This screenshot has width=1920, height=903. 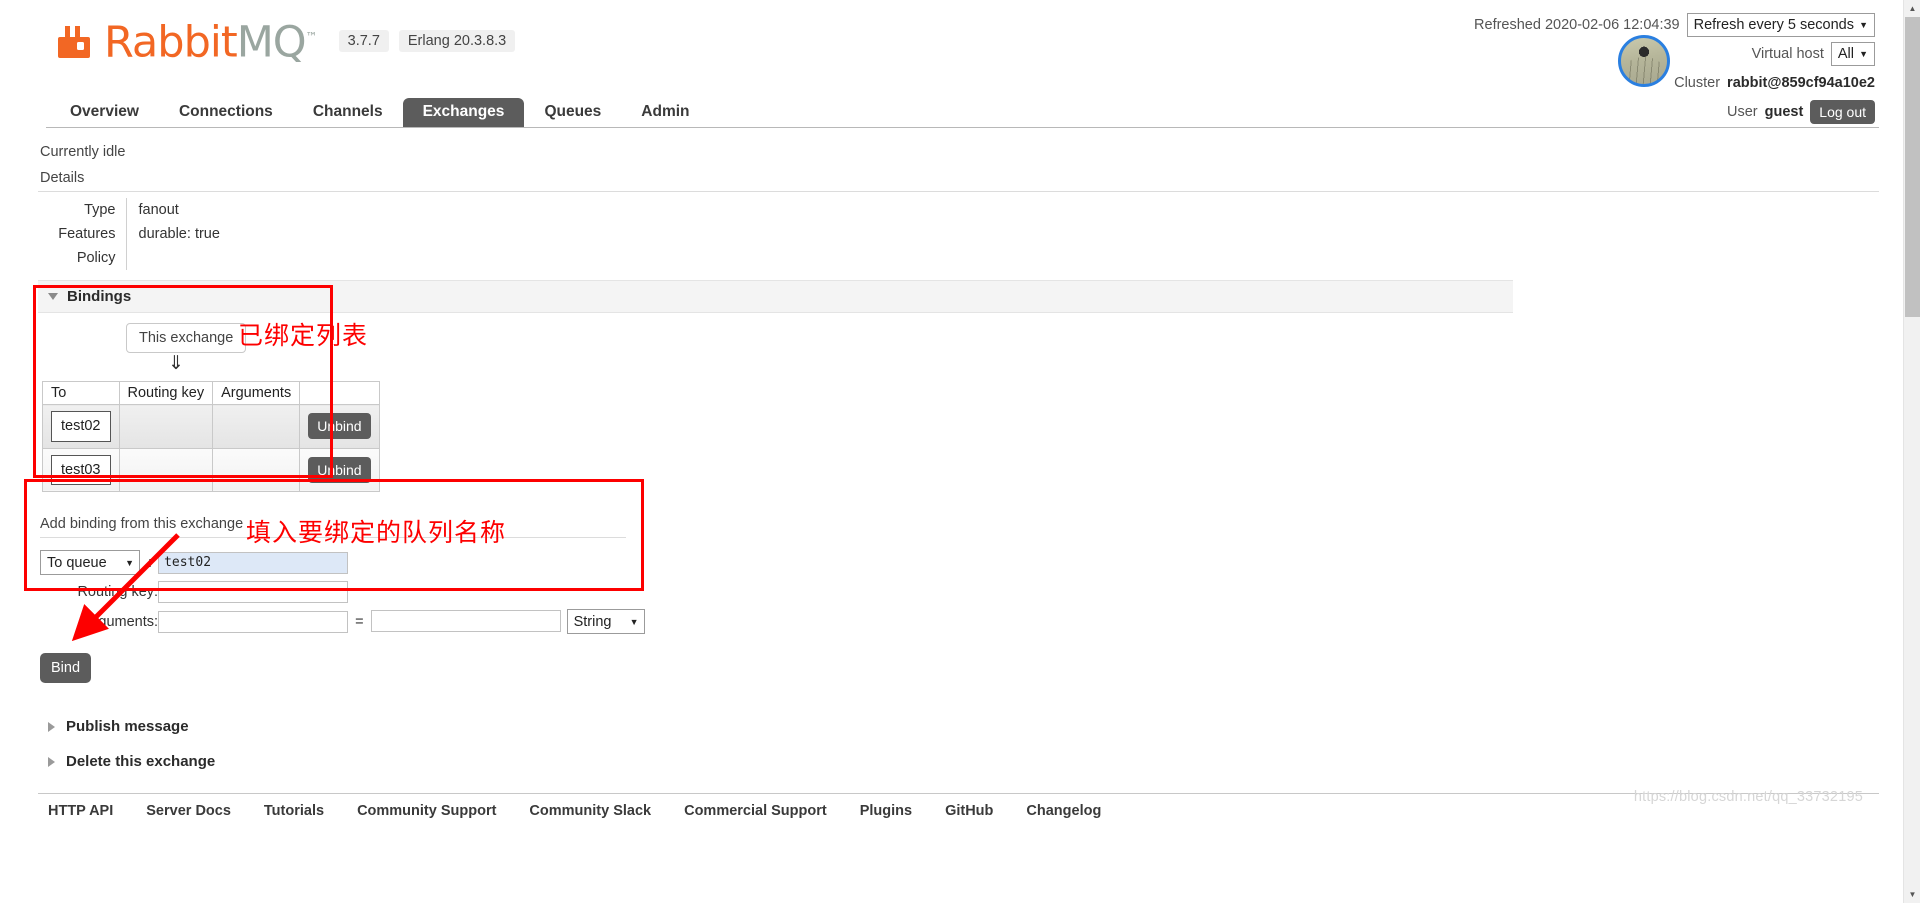 I want to click on tab-channels: Channels, so click(x=348, y=112).